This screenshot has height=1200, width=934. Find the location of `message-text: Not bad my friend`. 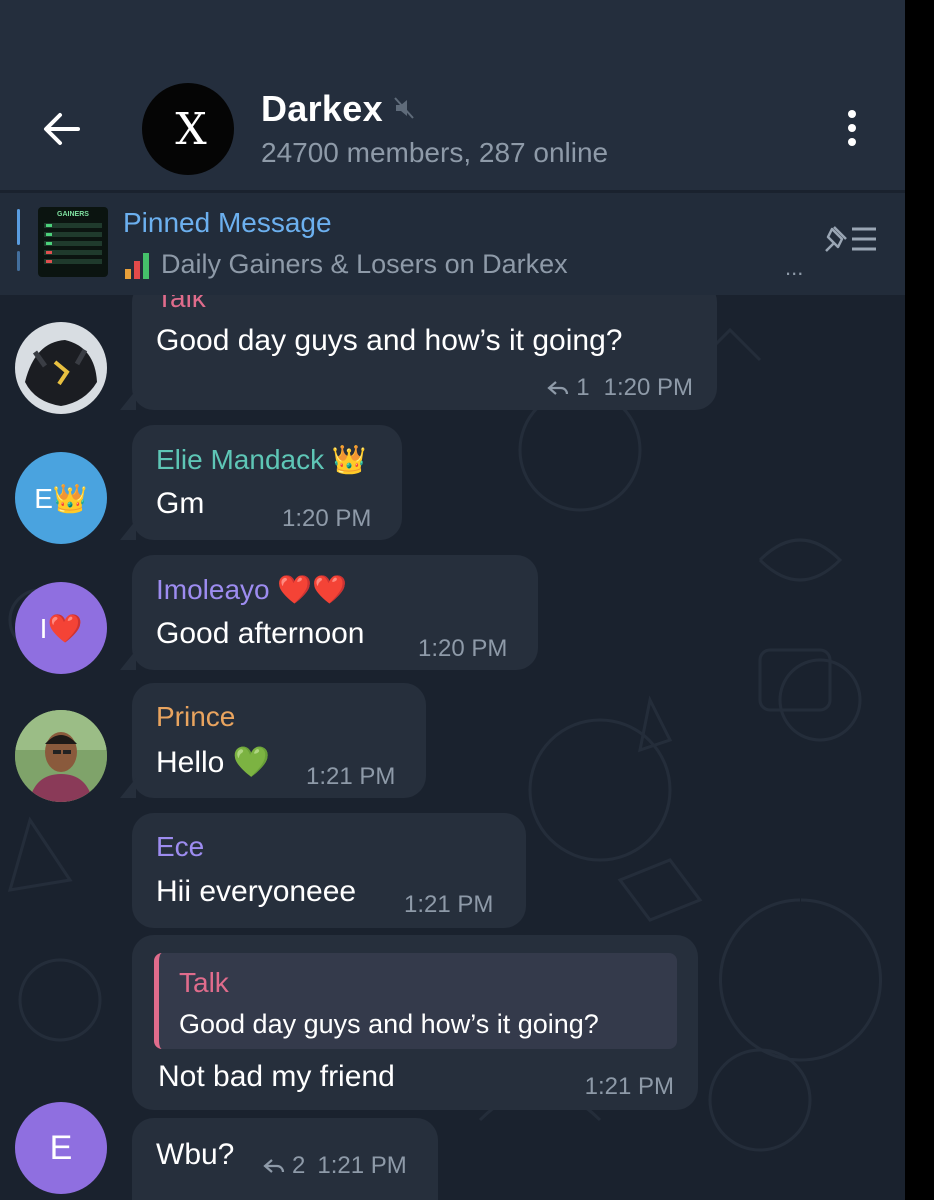

message-text: Not bad my friend is located at coordinates (276, 1076).